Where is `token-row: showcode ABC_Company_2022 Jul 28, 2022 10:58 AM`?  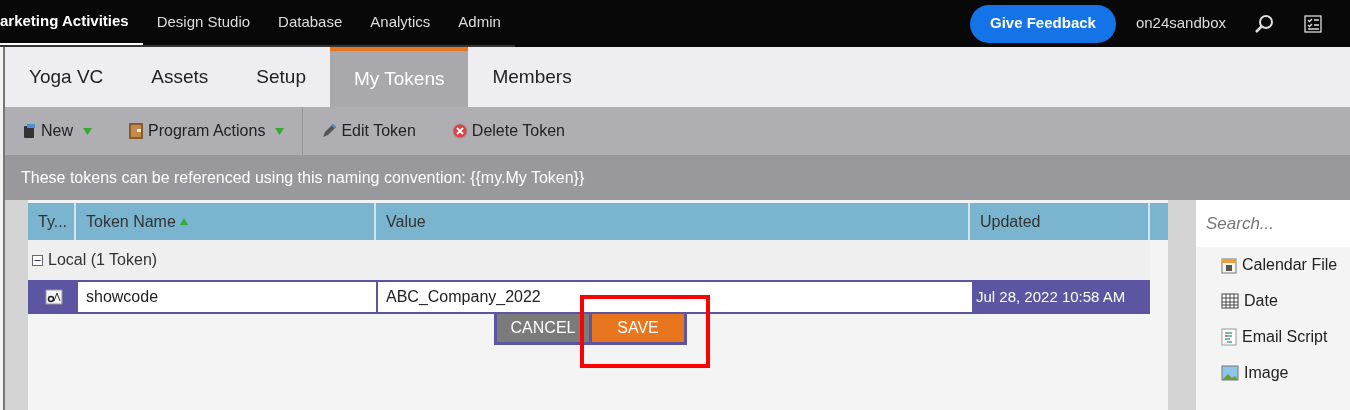 token-row: showcode ABC_Company_2022 Jul 28, 2022 10:58 AM is located at coordinates (589, 297).